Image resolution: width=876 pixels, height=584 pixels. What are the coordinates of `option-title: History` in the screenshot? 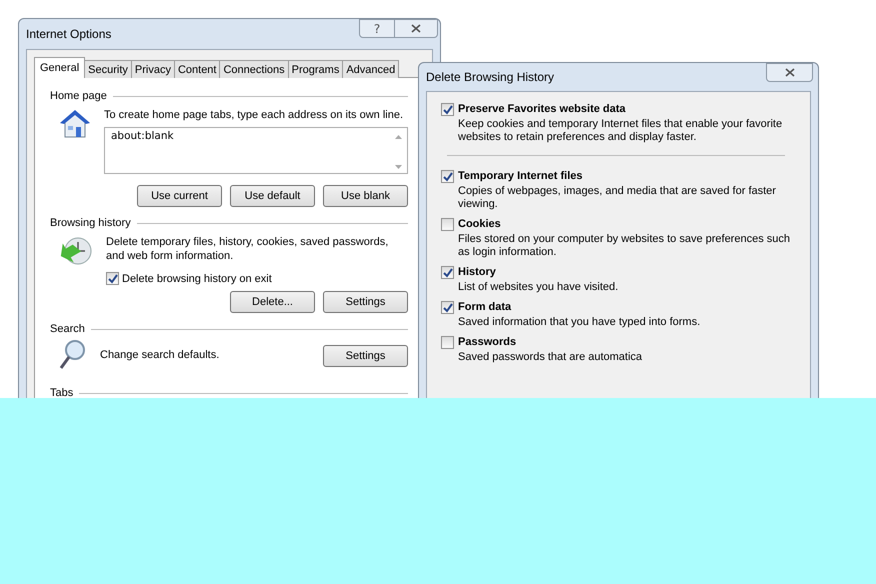 It's located at (477, 272).